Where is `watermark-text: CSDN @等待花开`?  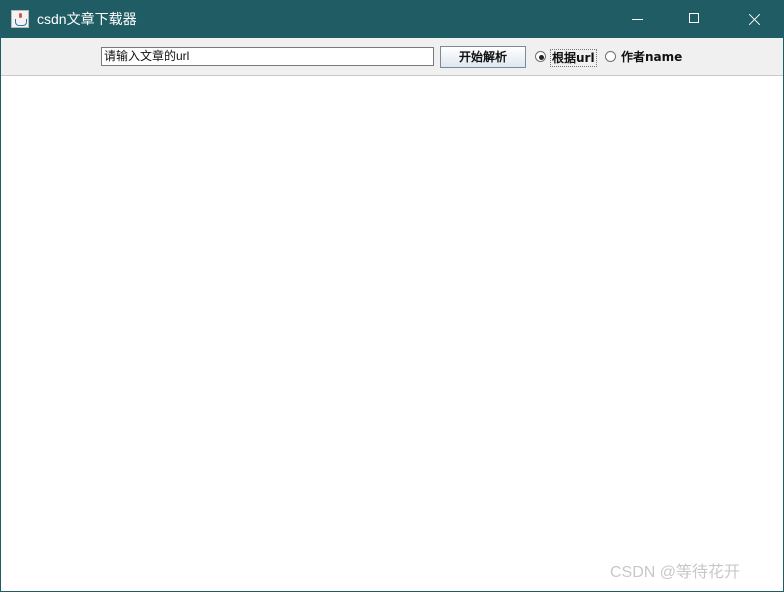 watermark-text: CSDN @等待花开 is located at coordinates (675, 572).